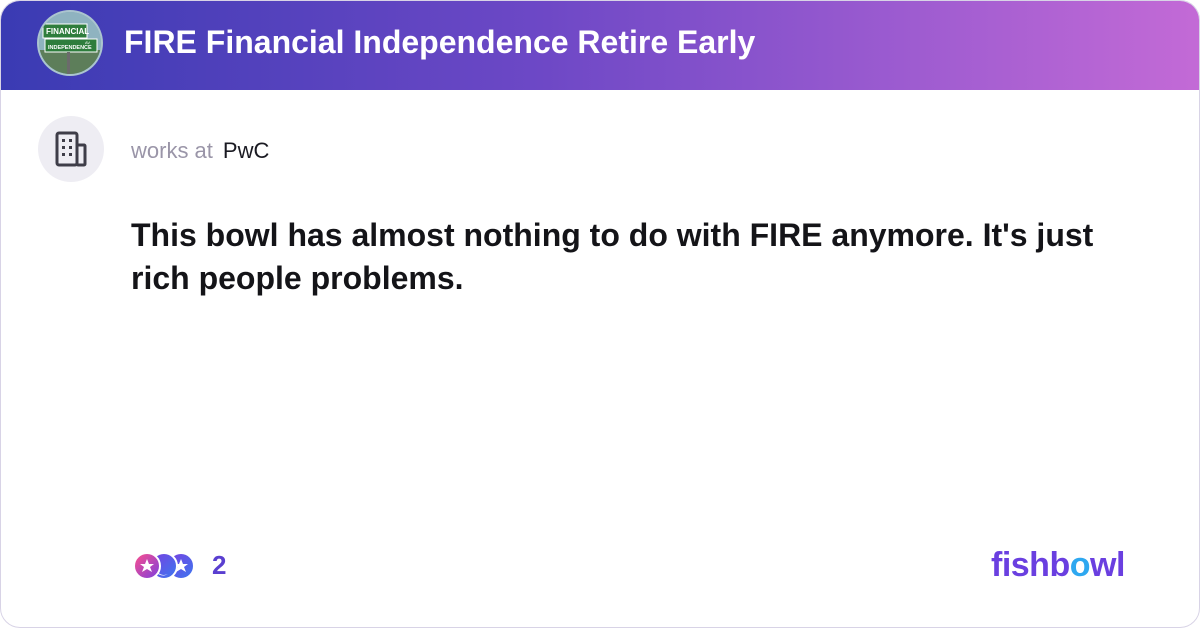 The image size is (1200, 628). I want to click on building-icon, so click(71, 149).